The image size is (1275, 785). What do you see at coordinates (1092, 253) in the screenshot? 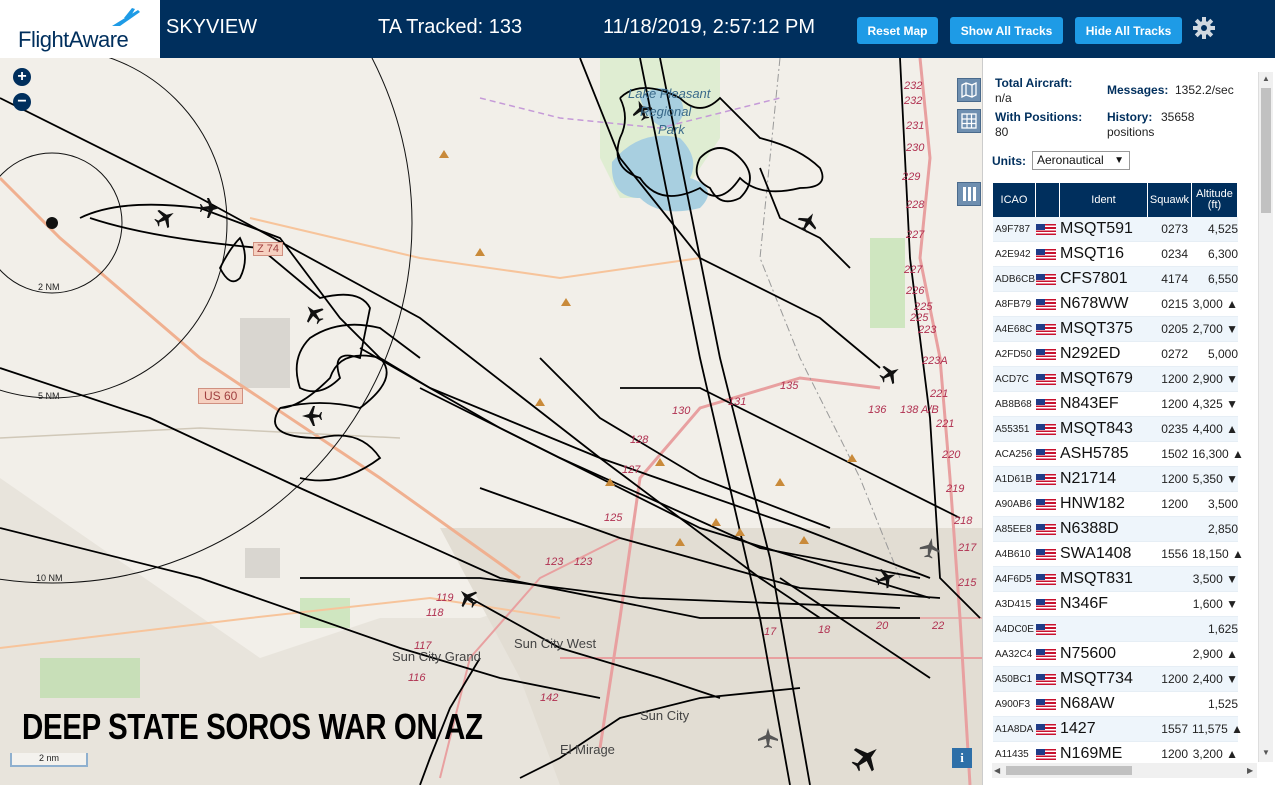
I see `ident-cell: MSQT16` at bounding box center [1092, 253].